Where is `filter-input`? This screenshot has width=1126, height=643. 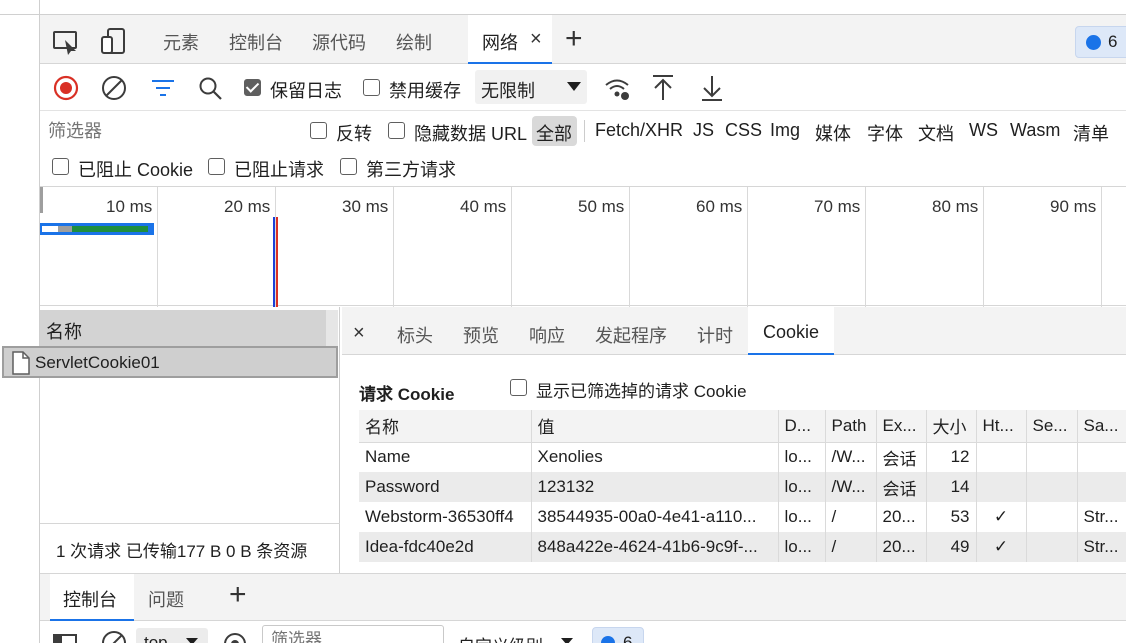 filter-input is located at coordinates (167, 131).